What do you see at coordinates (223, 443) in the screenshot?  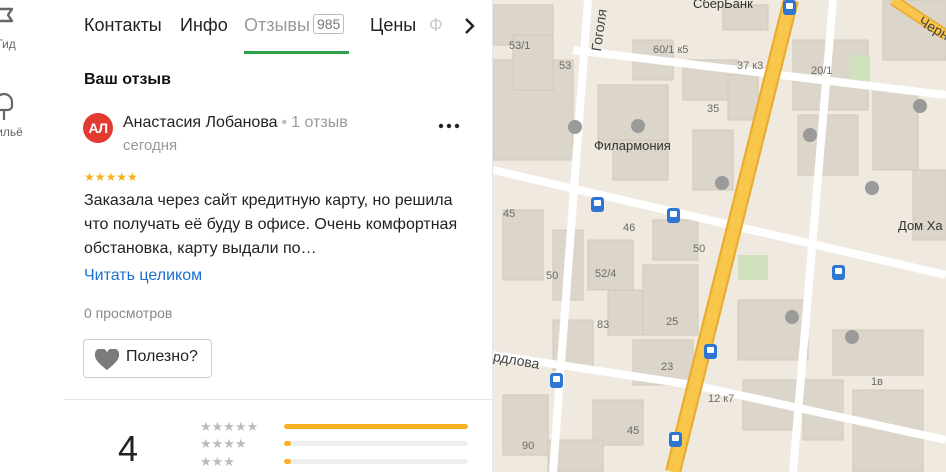 I see `distribution-stars: ★★★★` at bounding box center [223, 443].